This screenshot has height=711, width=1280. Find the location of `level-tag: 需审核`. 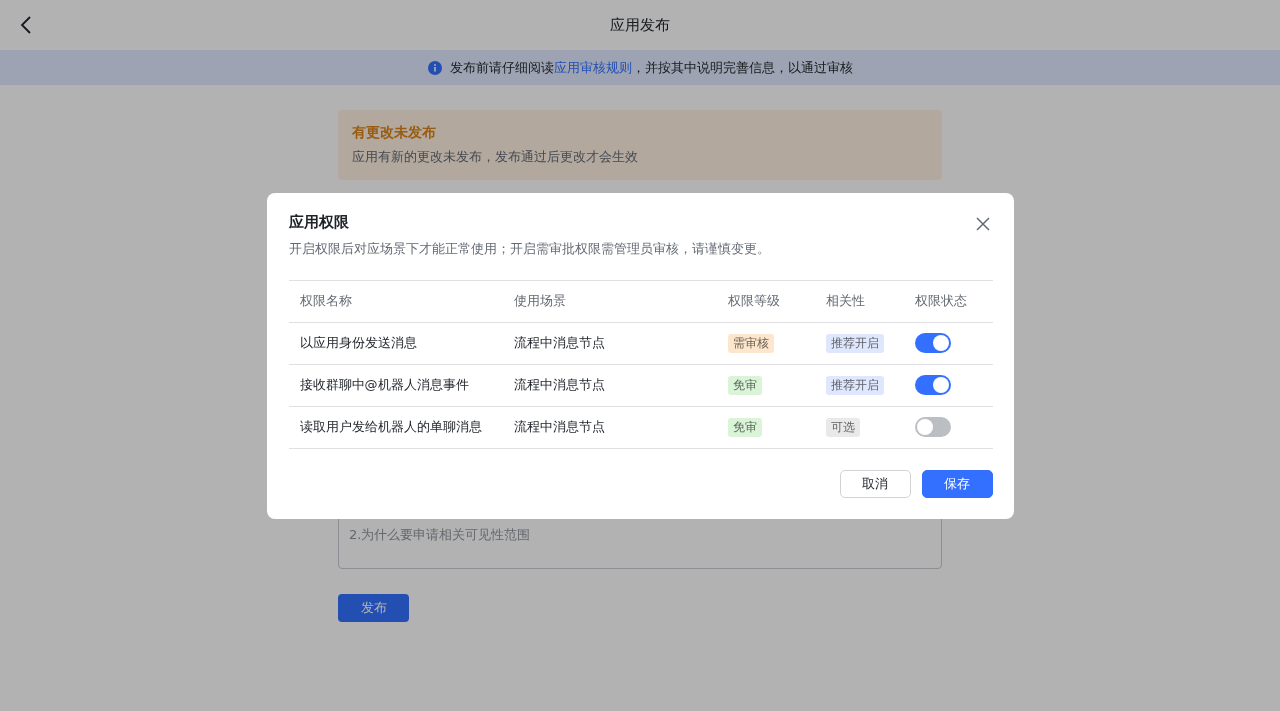

level-tag: 需审核 is located at coordinates (750, 343).